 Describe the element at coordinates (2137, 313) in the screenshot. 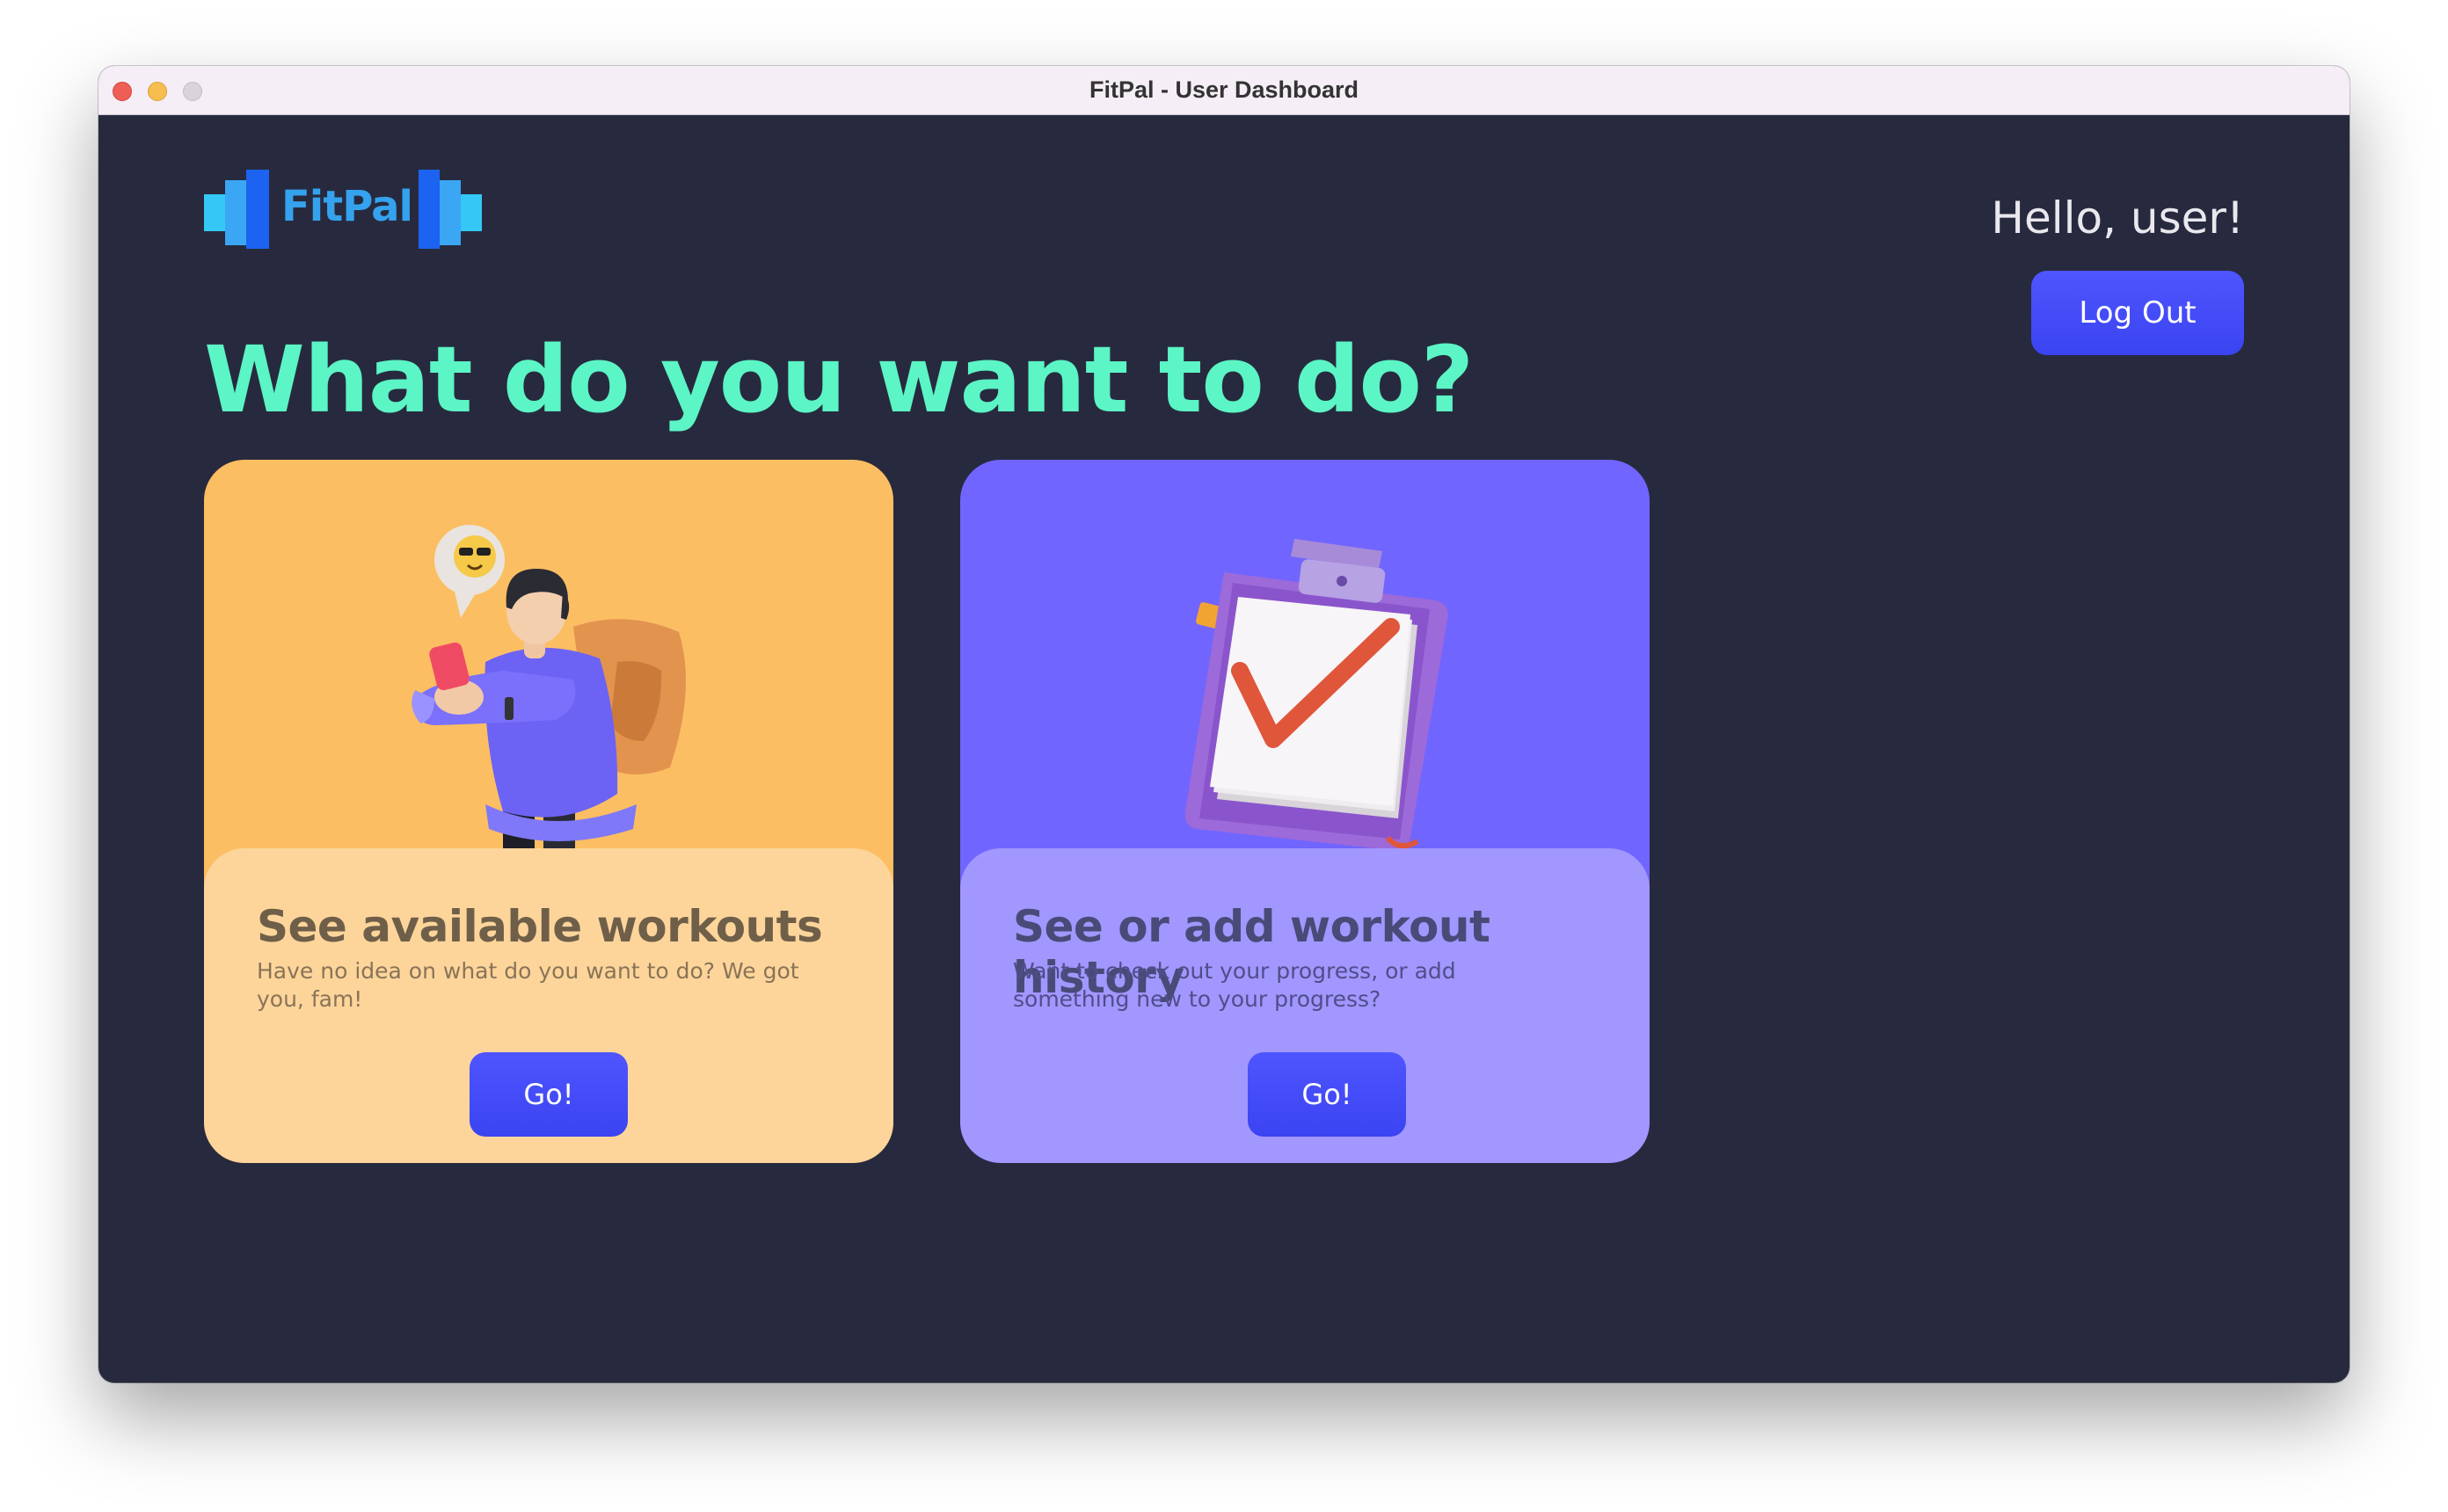

I see `log-out-button: Log Out` at that location.